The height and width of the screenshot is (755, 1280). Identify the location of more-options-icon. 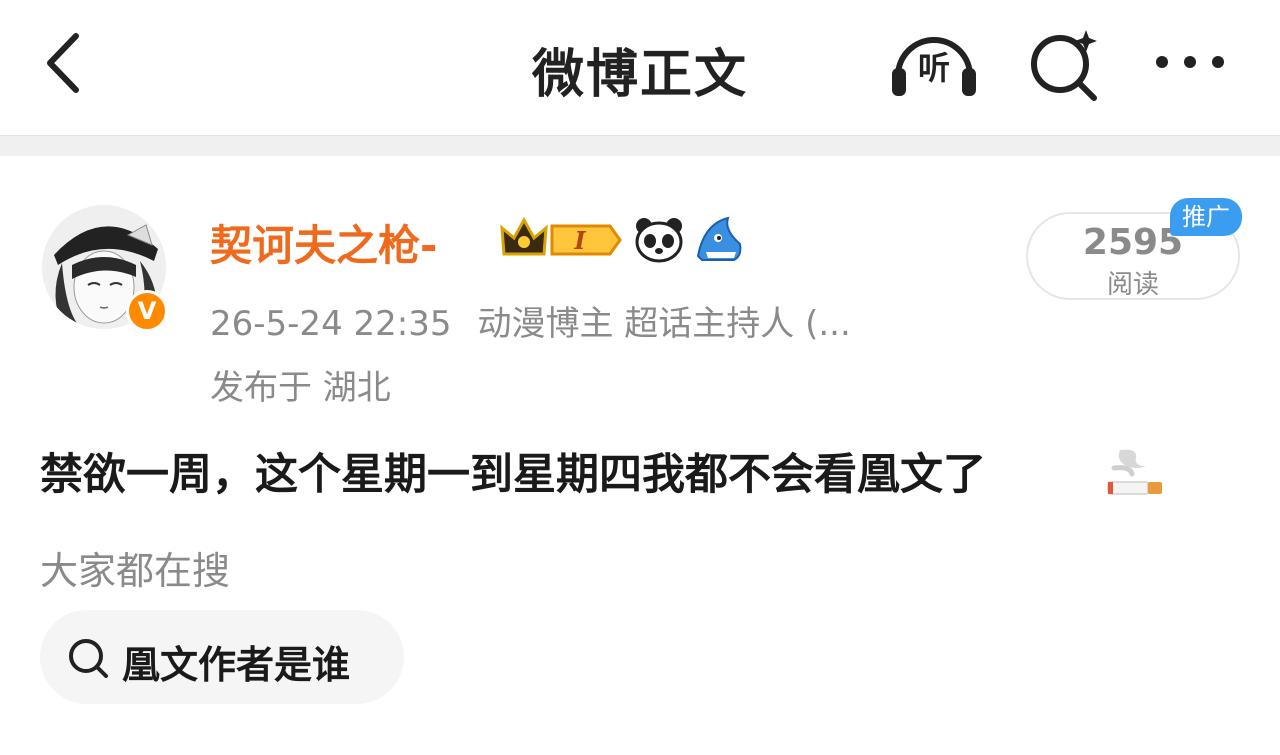
(1192, 62).